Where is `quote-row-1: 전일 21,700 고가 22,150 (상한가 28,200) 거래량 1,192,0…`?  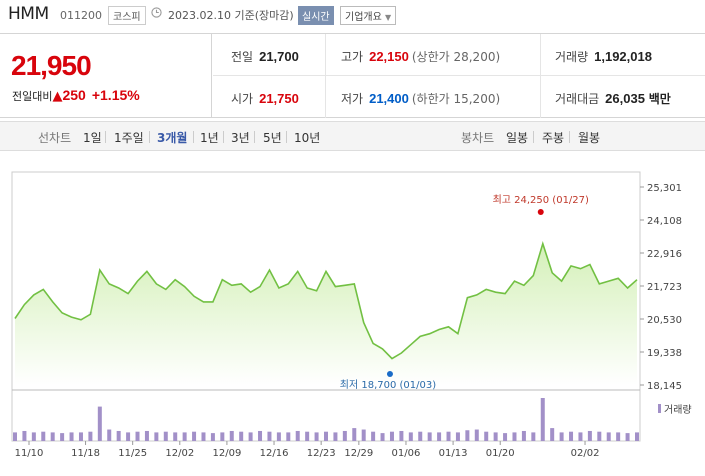
quote-row-1: 전일 21,700 고가 22,150 (상한가 28,200) 거래량 1,192,0… is located at coordinates (459, 55).